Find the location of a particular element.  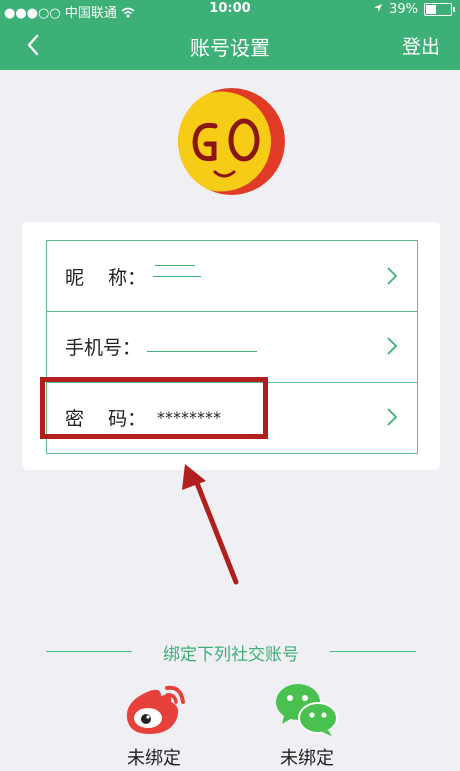

status-right: 39% is located at coordinates (414, 9).